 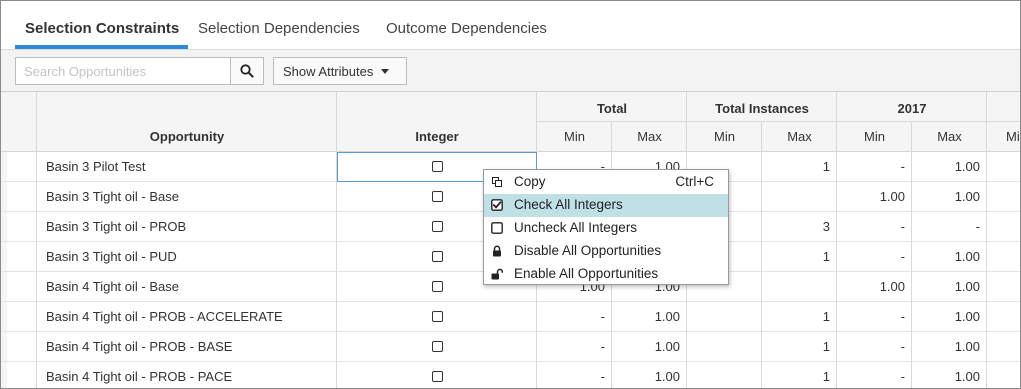 What do you see at coordinates (694, 181) in the screenshot?
I see `menu-item-shortcut: Ctrl+C` at bounding box center [694, 181].